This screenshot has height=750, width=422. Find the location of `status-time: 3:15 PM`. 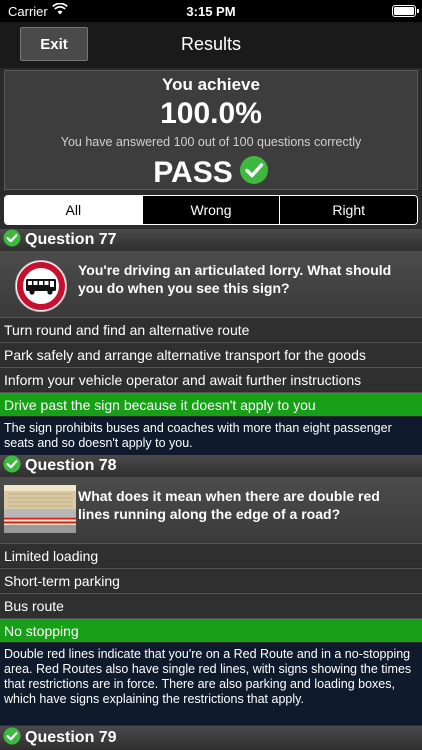

status-time: 3:15 PM is located at coordinates (211, 11).